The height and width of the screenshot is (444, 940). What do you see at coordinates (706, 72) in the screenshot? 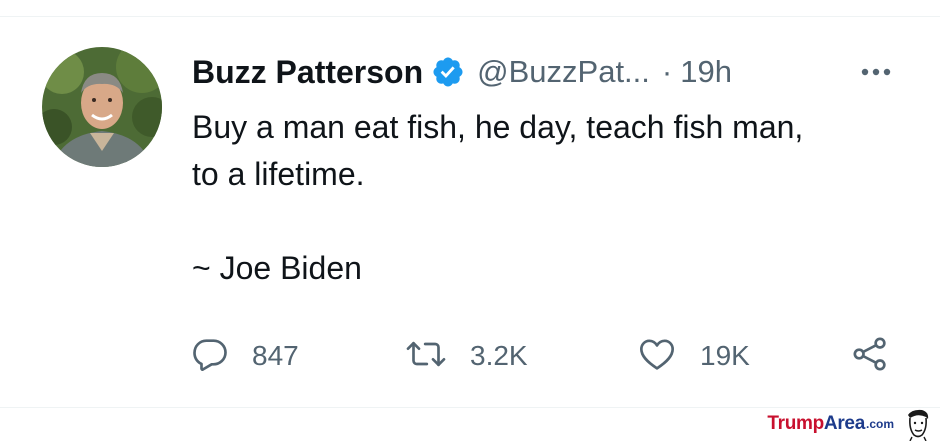
I see `tweet-timestamp: 19h` at bounding box center [706, 72].